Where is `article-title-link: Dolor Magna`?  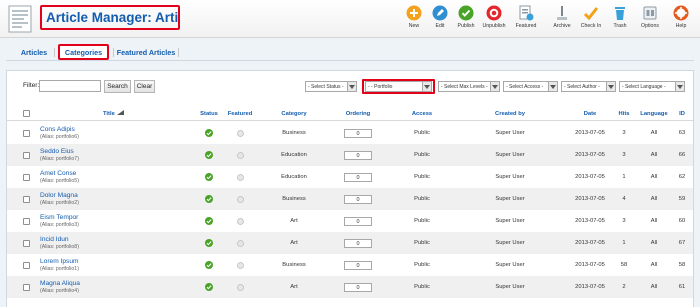 article-title-link: Dolor Magna is located at coordinates (59, 195).